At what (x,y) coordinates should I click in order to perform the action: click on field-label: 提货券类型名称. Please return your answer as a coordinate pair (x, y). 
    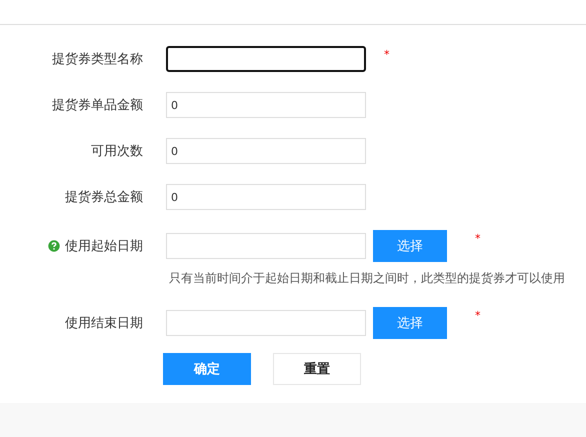
    Looking at the image, I should click on (97, 59).